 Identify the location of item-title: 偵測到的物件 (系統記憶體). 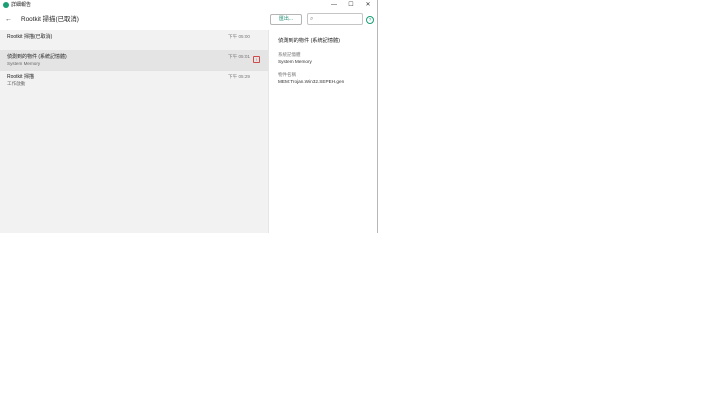
(37, 57).